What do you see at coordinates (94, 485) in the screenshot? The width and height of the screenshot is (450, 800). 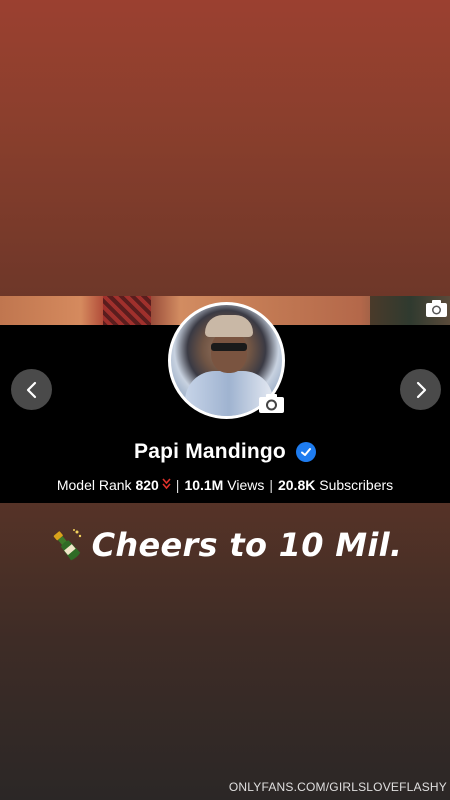 I see `rank-label: Model Rank` at bounding box center [94, 485].